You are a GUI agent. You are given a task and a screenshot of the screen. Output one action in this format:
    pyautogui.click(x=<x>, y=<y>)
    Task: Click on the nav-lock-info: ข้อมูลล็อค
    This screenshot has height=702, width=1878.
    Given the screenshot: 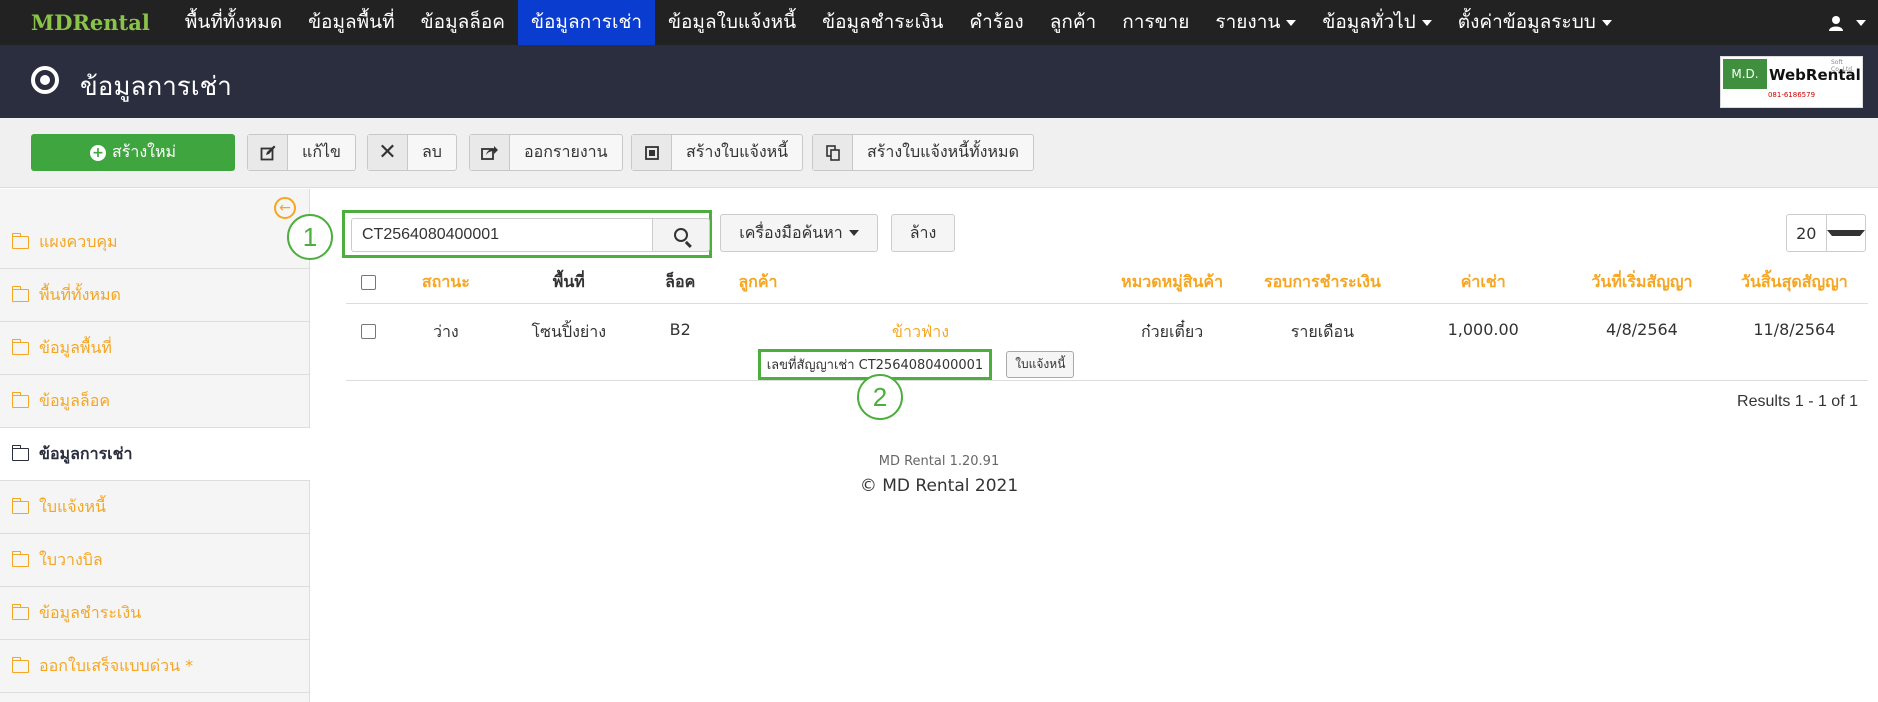 What is the action you would take?
    pyautogui.click(x=463, y=22)
    